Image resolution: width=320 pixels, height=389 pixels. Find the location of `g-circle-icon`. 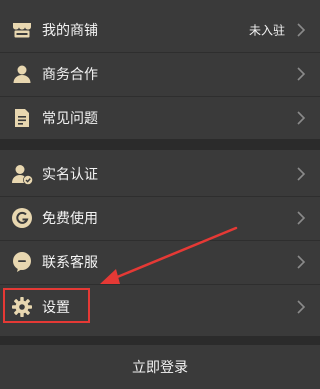

g-circle-icon is located at coordinates (22, 218).